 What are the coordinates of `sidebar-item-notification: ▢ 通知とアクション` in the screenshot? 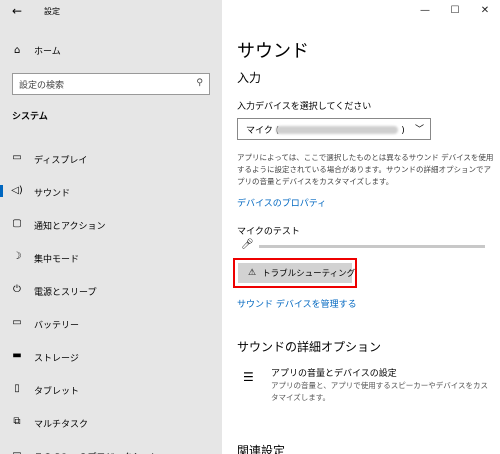 It's located at (111, 224).